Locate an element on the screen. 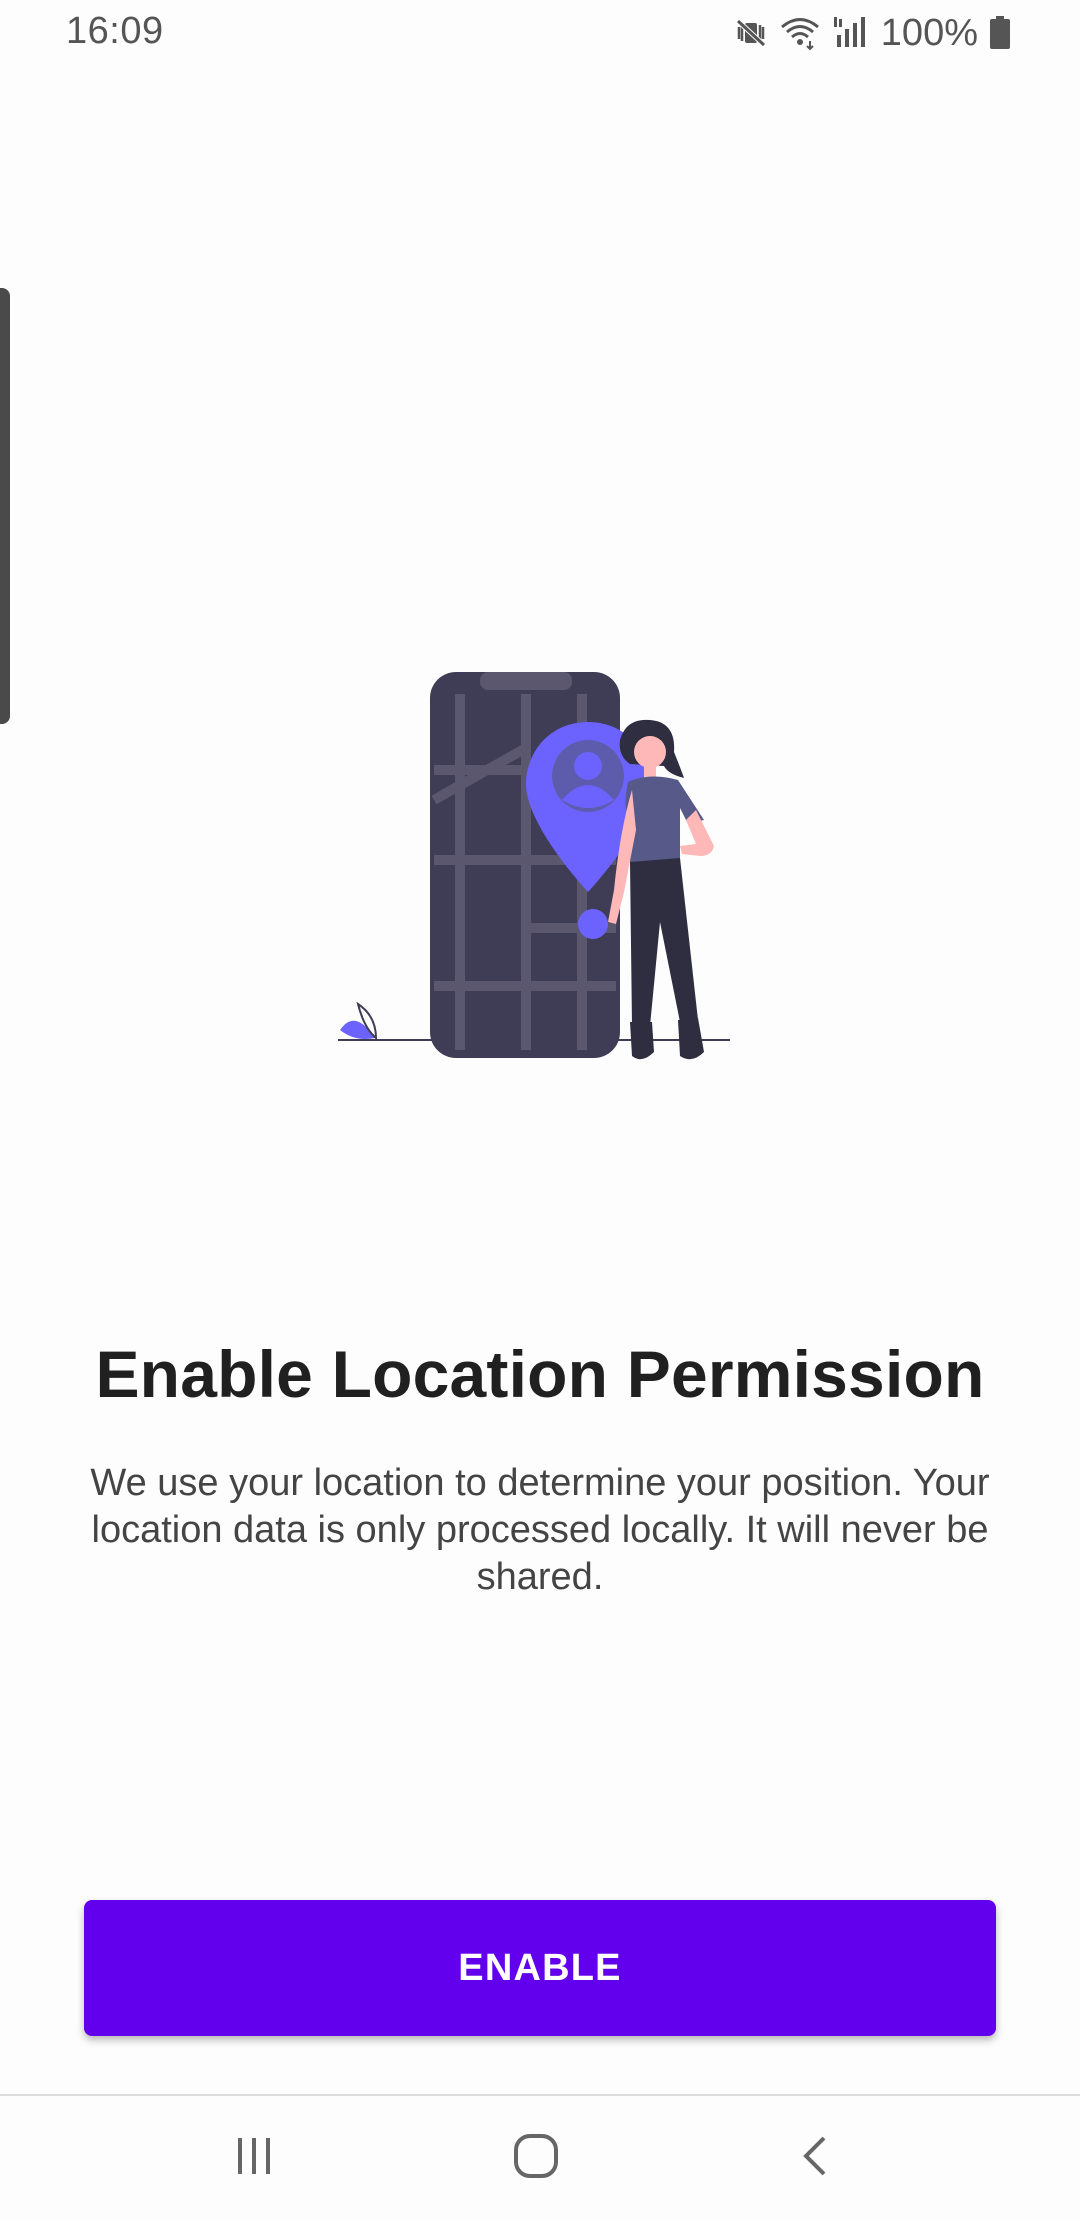  recent-apps-button is located at coordinates (254, 2158).